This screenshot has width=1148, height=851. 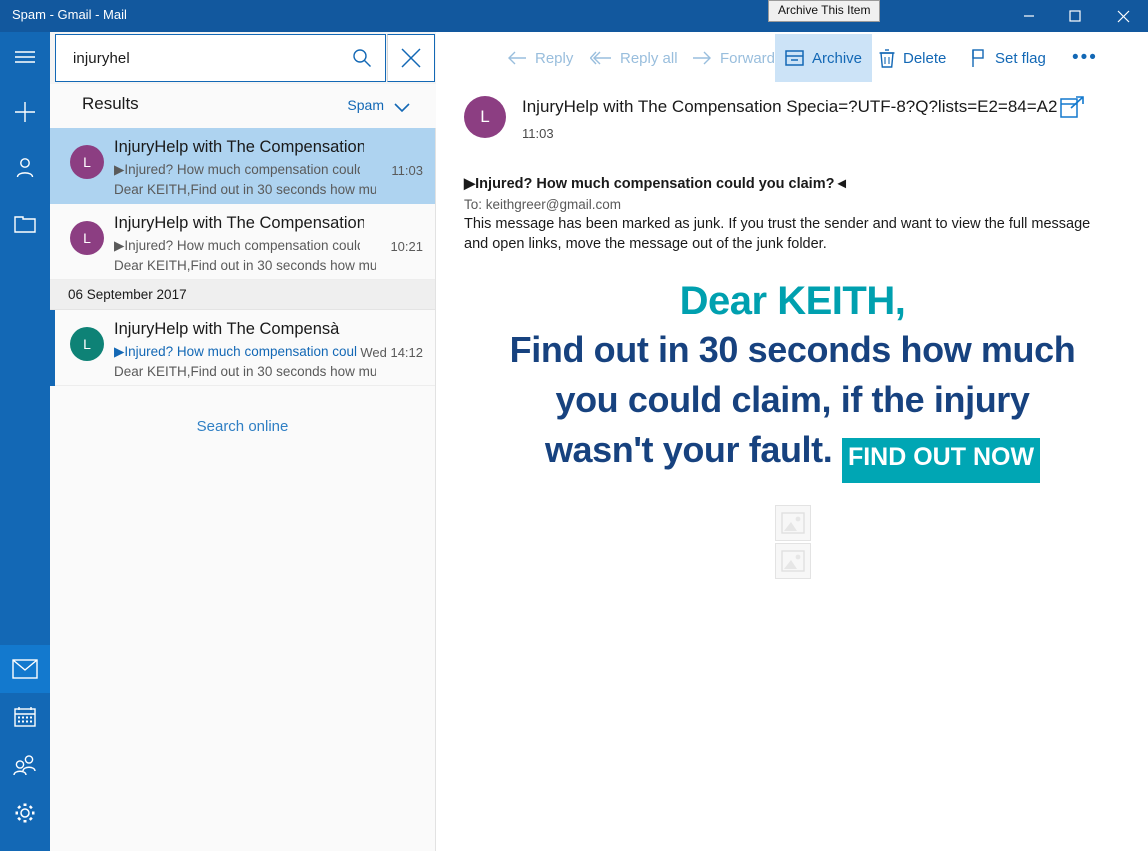 I want to click on search-input: injuryhel, so click(x=197, y=58).